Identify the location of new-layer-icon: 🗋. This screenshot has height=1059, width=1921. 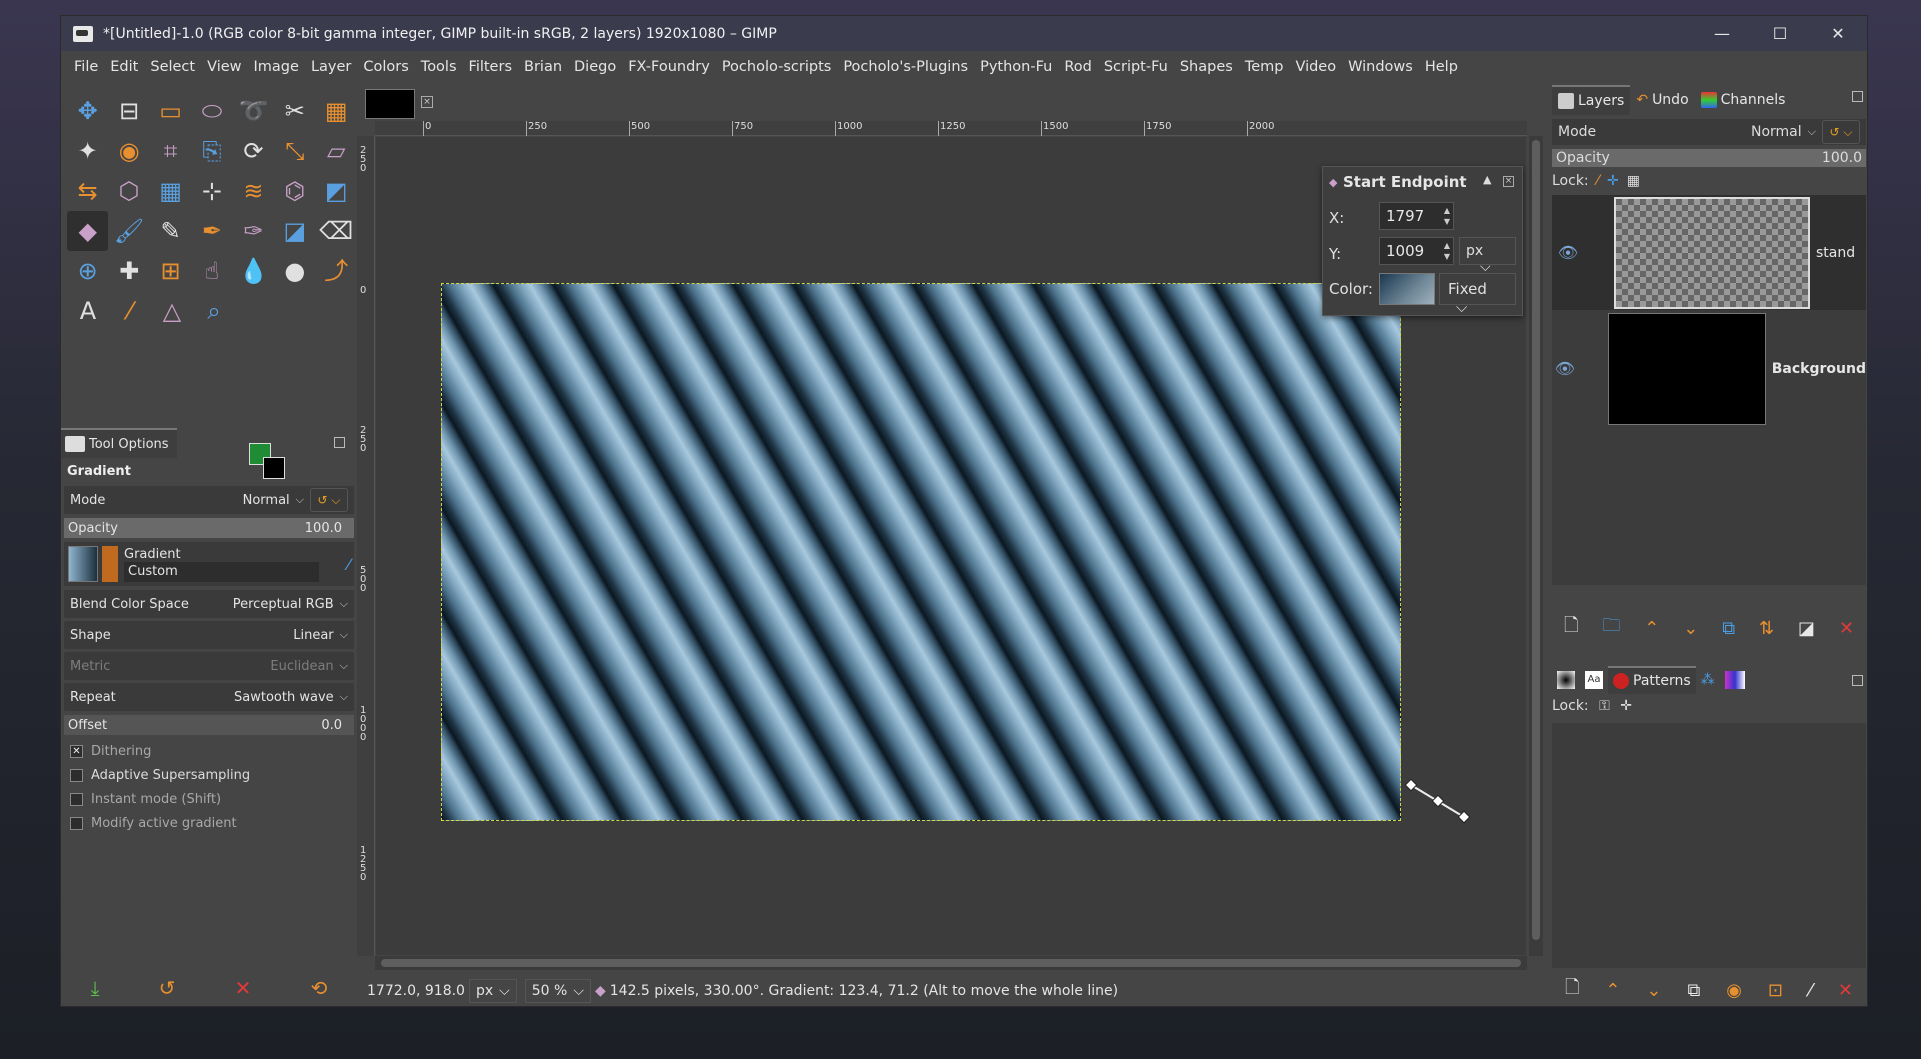
(1571, 628).